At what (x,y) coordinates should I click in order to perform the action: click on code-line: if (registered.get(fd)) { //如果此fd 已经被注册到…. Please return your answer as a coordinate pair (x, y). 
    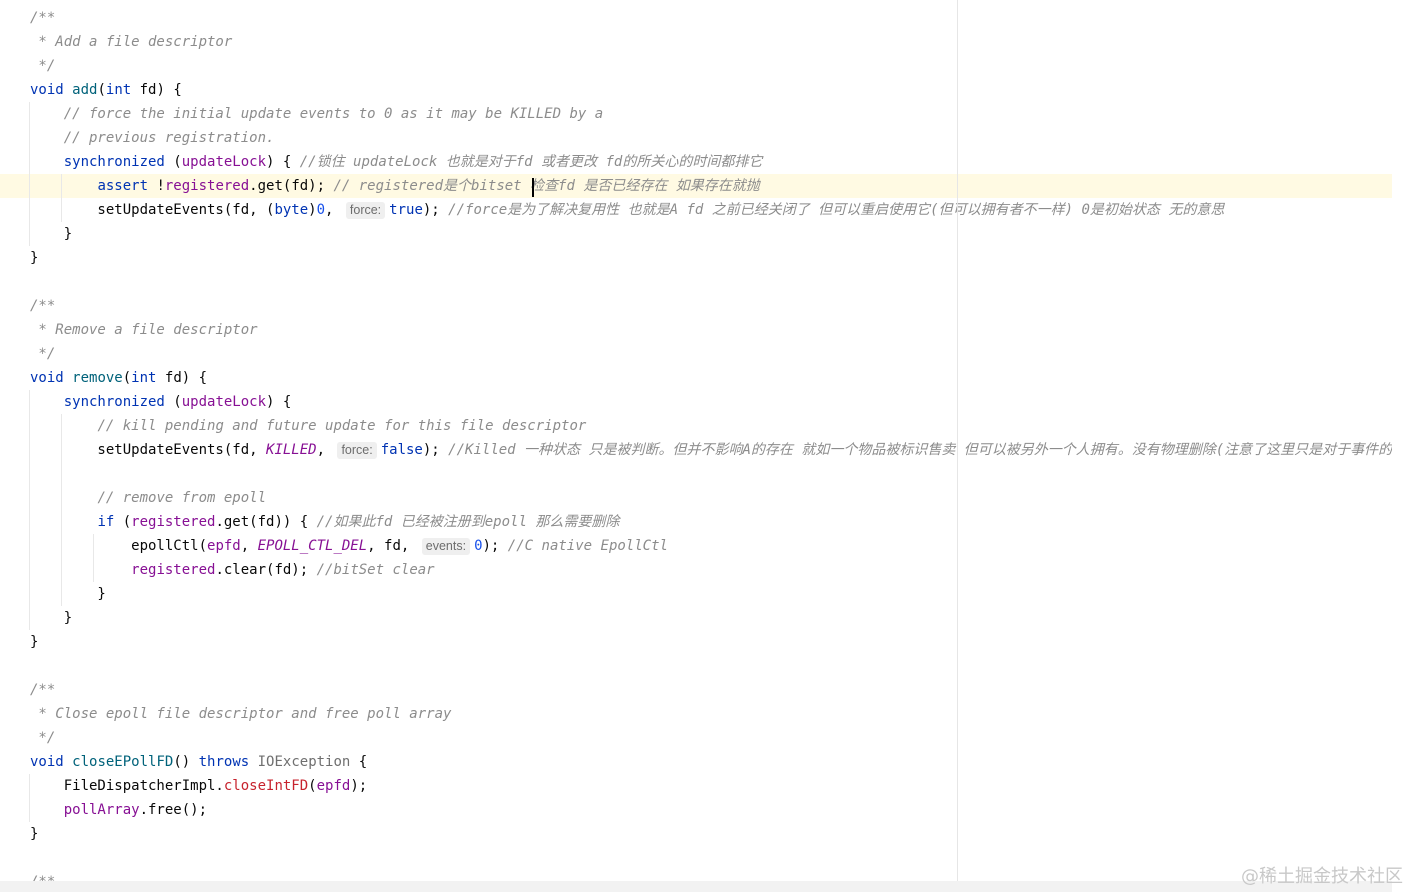
    Looking at the image, I should click on (696, 522).